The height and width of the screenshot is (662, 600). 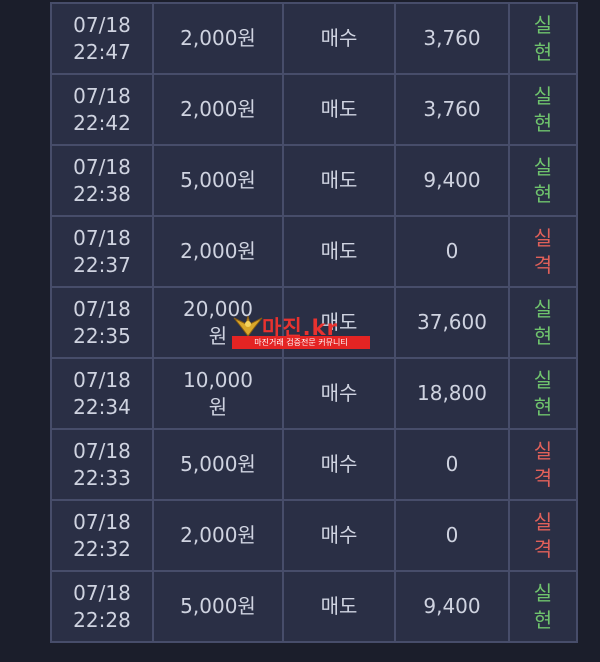 I want to click on table-row: 07/18 22:42 2,000원 매도 3,760 실 현, so click(x=314, y=109).